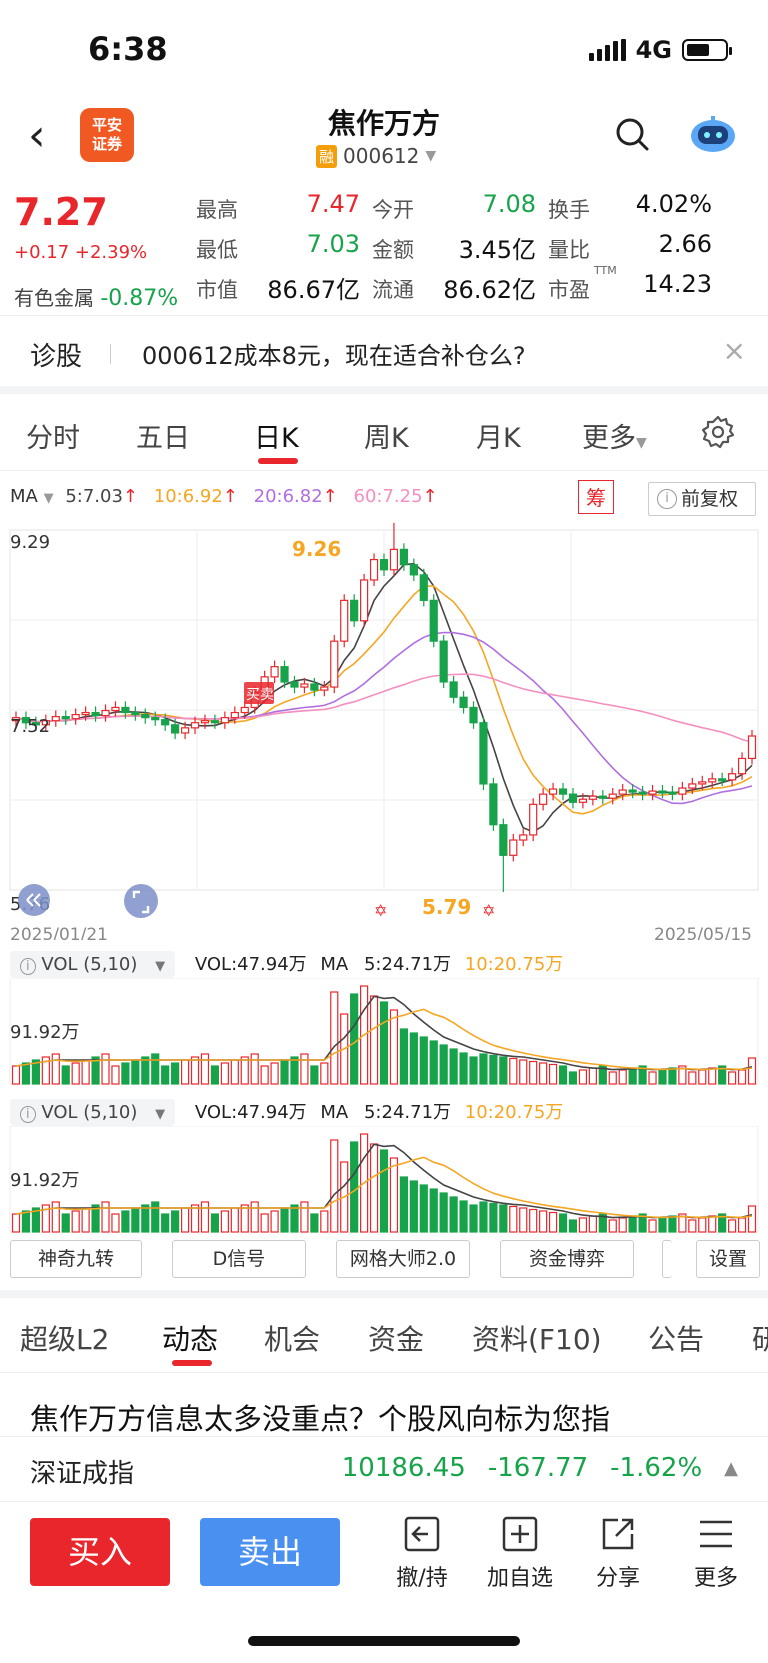 The width and height of the screenshot is (768, 1663). Describe the element at coordinates (141, 901) in the screenshot. I see `chart-expand-icon` at that location.